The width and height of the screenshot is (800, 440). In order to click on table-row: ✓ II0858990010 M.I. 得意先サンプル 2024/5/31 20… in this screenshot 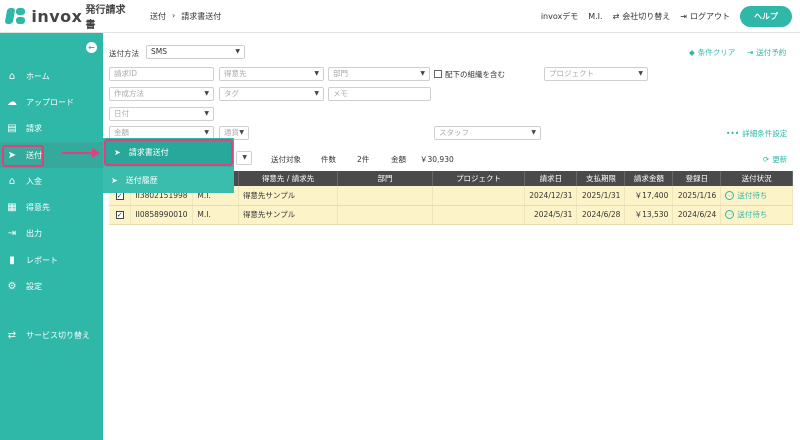, I will do `click(451, 215)`.